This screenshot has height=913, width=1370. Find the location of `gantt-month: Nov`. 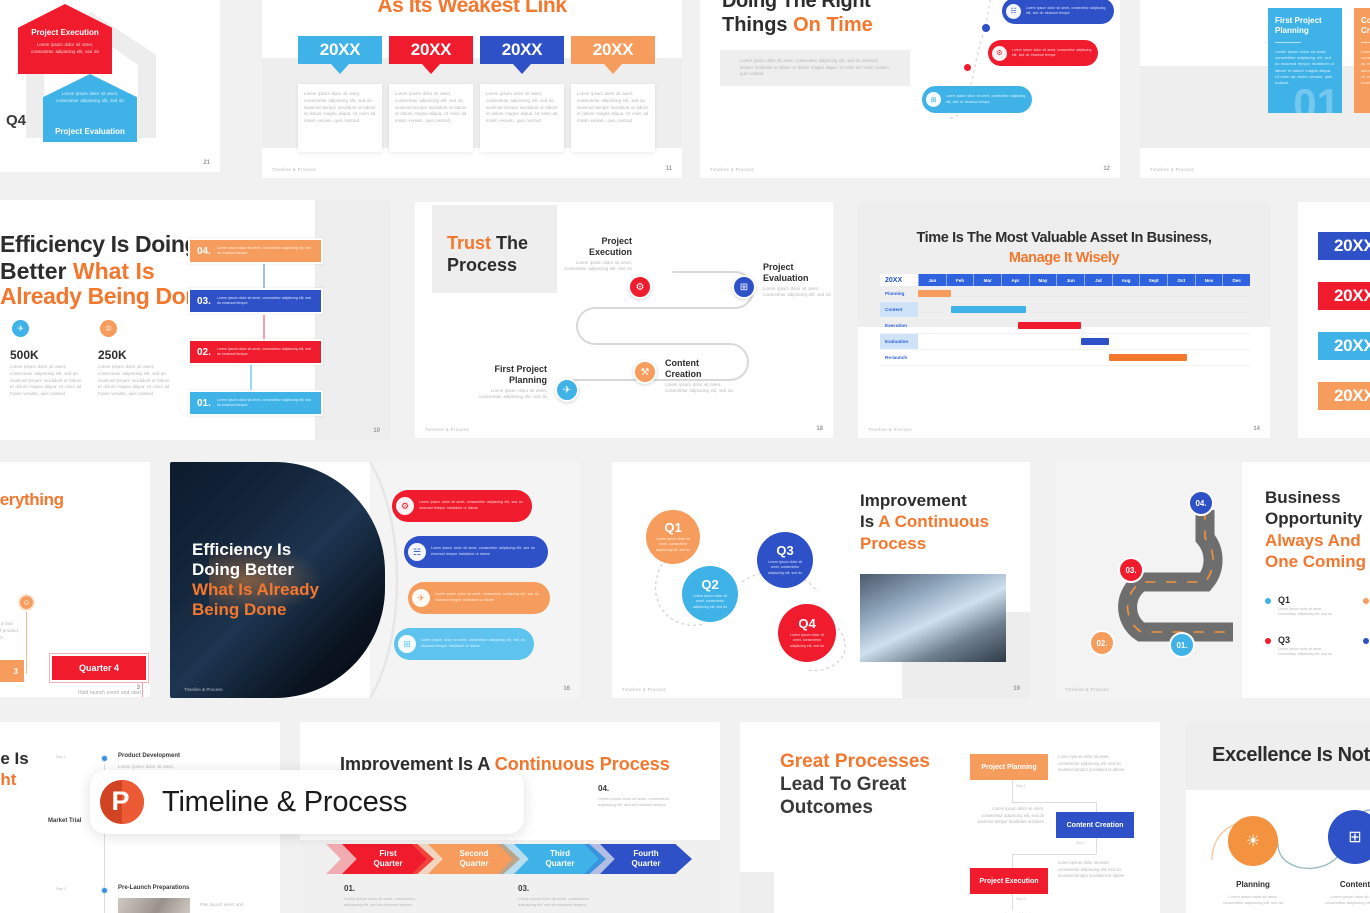

gantt-month: Nov is located at coordinates (1208, 280).